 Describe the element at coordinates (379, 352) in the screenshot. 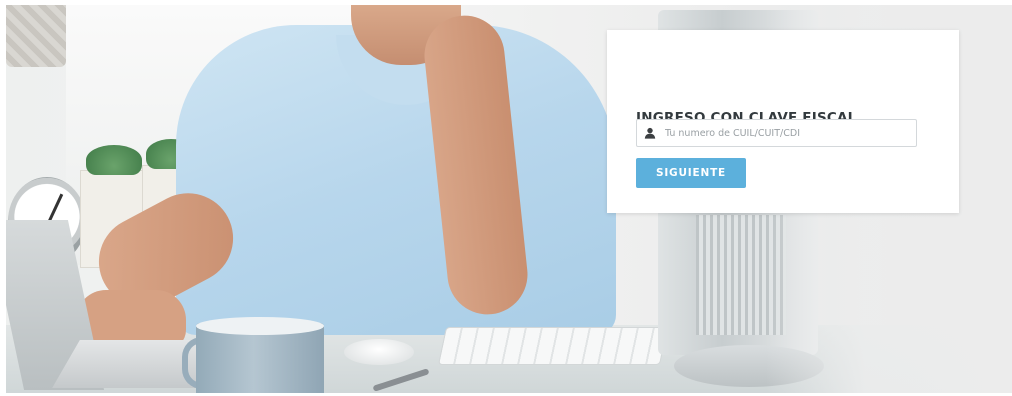

I see `computer-mouse` at that location.